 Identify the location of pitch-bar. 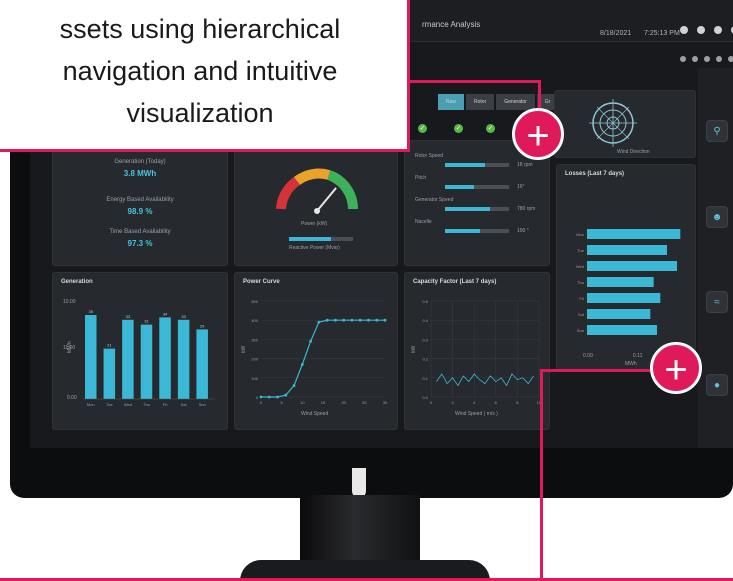
(477, 187).